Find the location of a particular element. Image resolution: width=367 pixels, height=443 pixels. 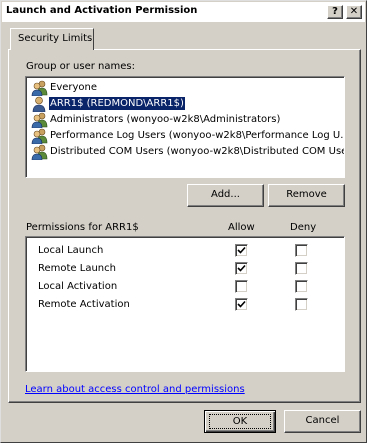

remove-button-label: Remove is located at coordinates (306, 194).